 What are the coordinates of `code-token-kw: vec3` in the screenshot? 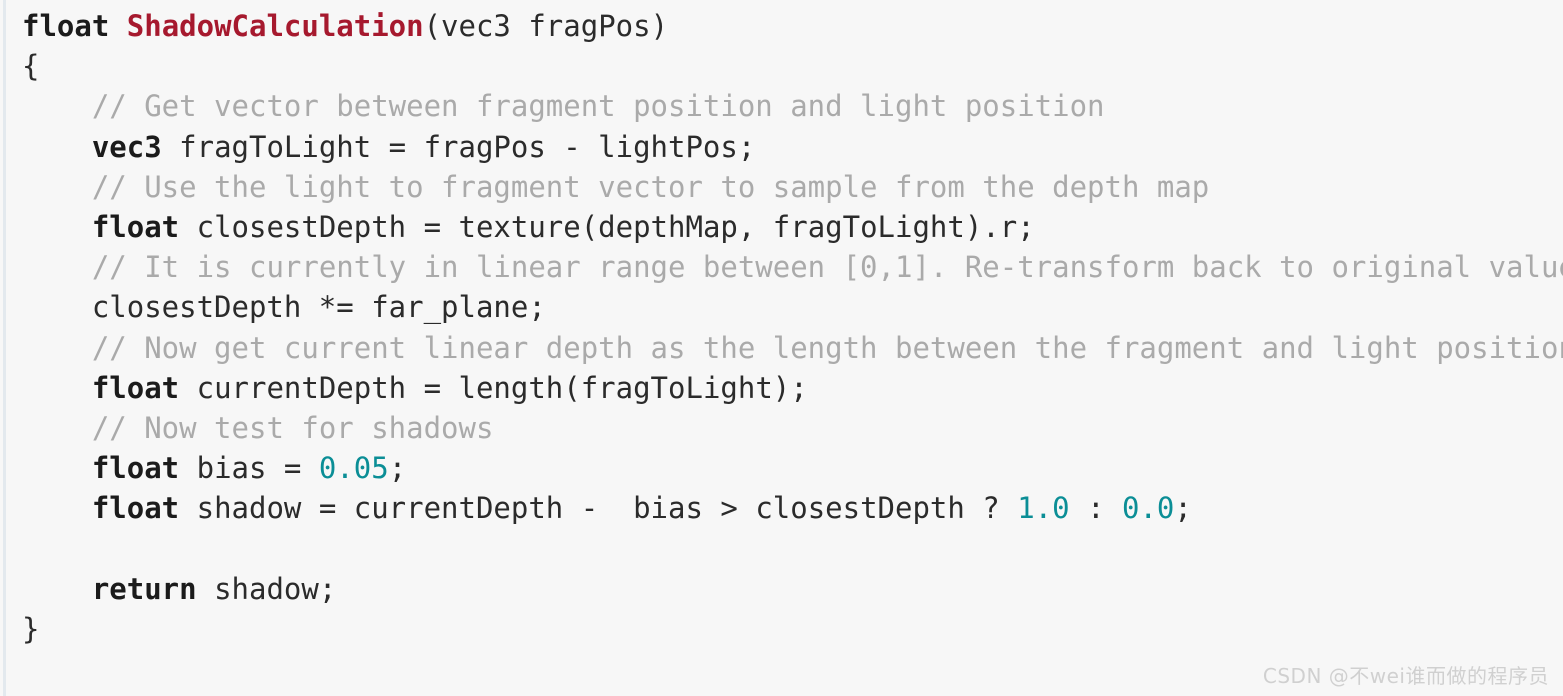 It's located at (126, 146).